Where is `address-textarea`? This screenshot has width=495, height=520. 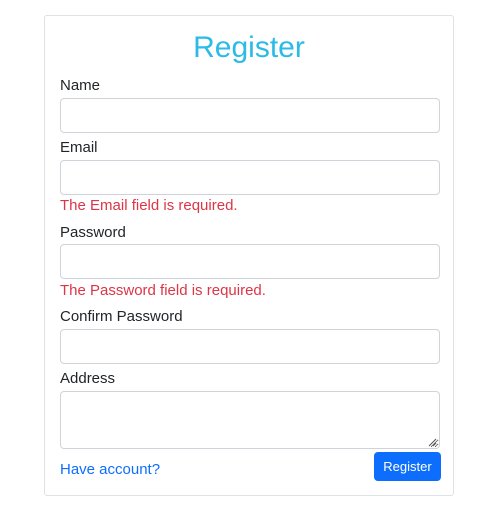 address-textarea is located at coordinates (250, 420).